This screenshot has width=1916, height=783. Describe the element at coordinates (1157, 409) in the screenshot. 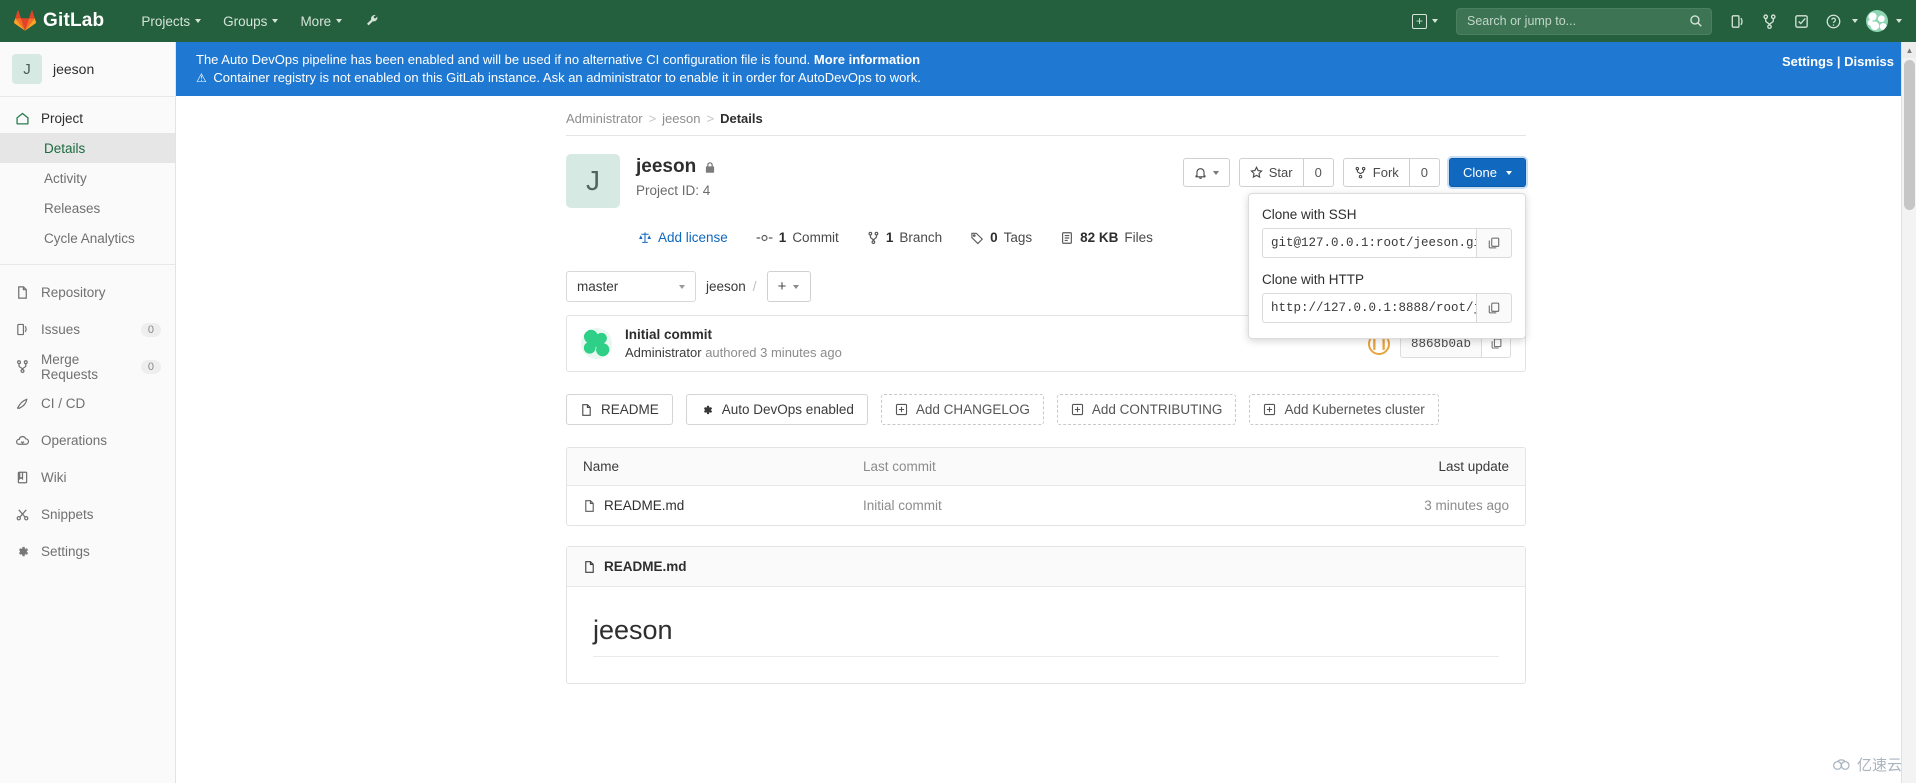

I see `button-add-contributing-label: Add CONTRIBUTING` at that location.